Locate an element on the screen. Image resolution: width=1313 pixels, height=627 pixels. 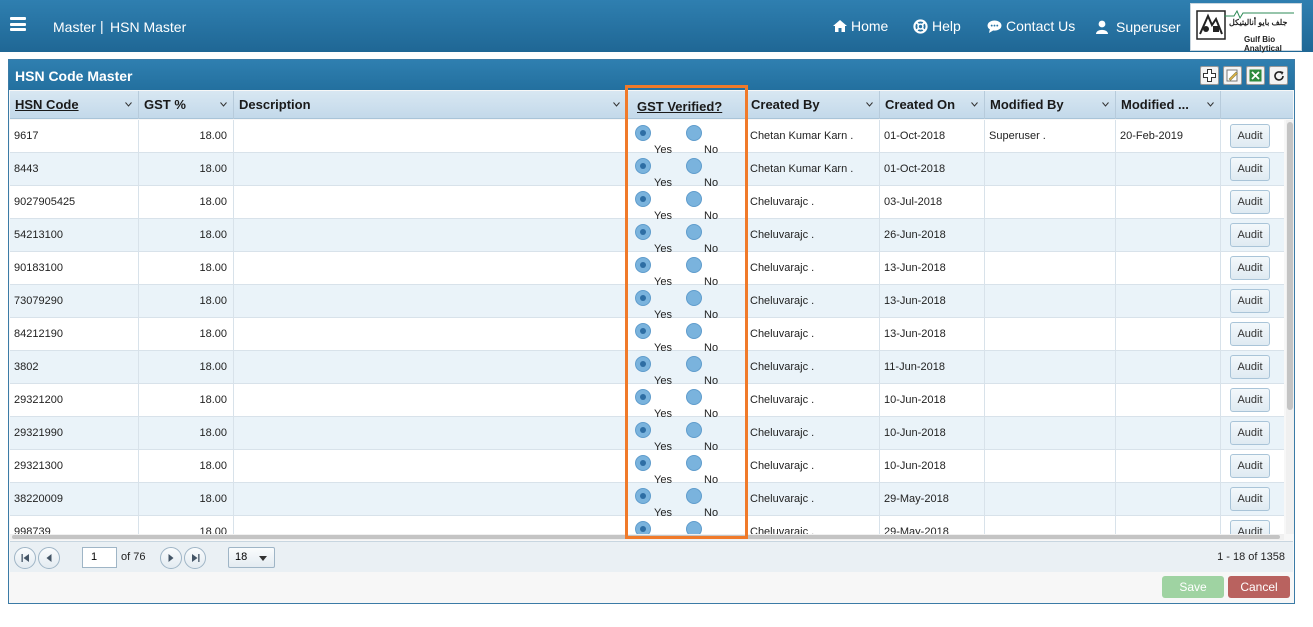
cell-hsn: 8443 is located at coordinates (74, 169).